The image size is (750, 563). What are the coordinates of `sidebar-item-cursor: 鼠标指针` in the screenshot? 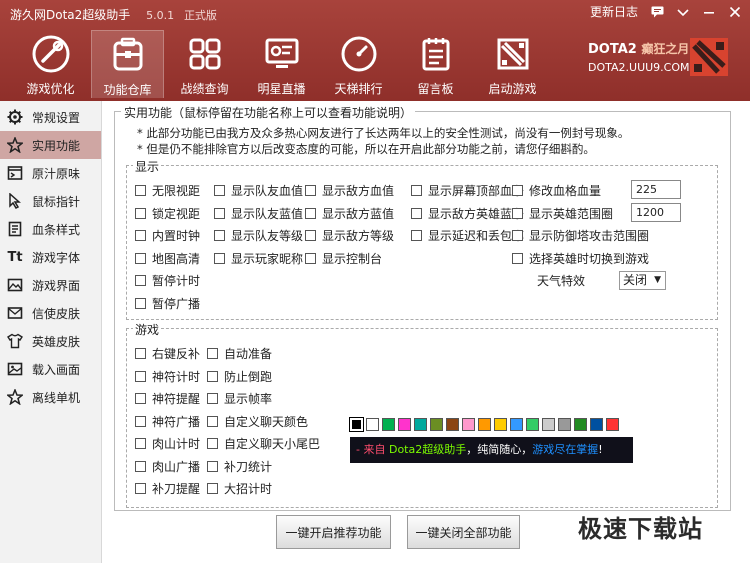 It's located at (50, 201).